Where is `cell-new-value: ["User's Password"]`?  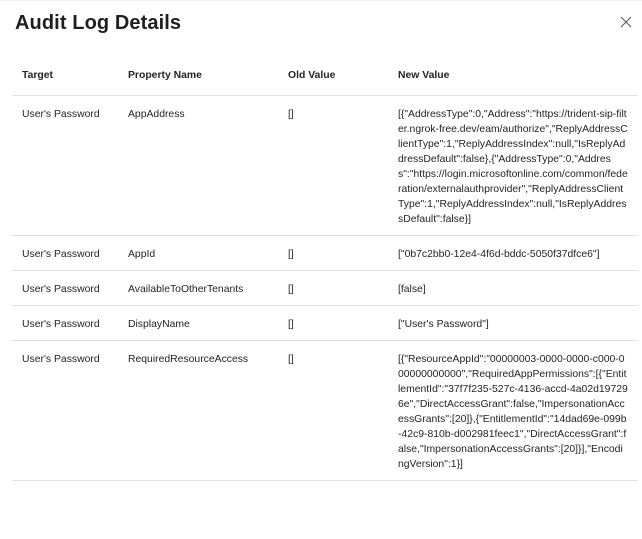
cell-new-value: ["User's Password"] is located at coordinates (513, 323).